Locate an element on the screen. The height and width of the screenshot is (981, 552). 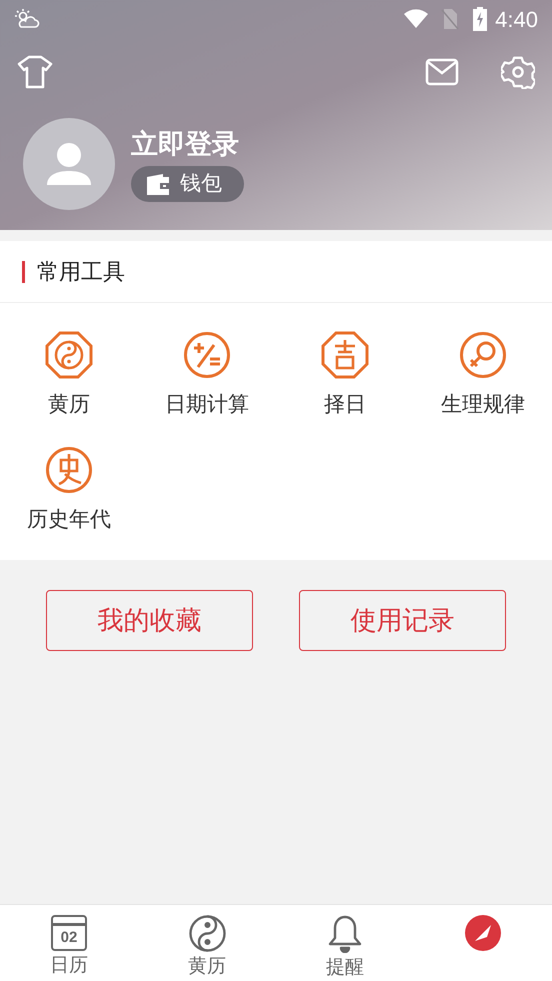
auspicious-seal-icon is located at coordinates (345, 355).